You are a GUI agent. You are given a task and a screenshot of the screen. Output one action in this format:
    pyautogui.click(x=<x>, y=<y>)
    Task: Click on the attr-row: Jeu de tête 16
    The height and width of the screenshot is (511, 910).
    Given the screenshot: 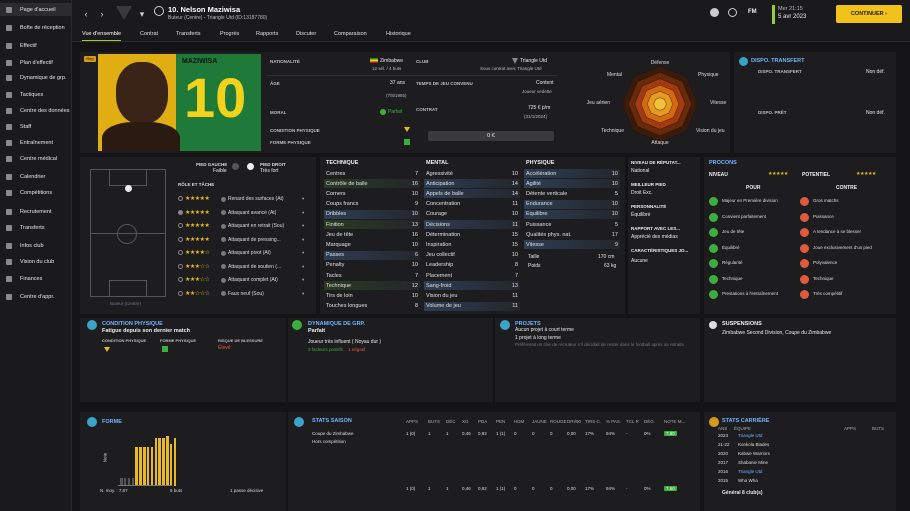 What is the action you would take?
    pyautogui.click(x=372, y=234)
    